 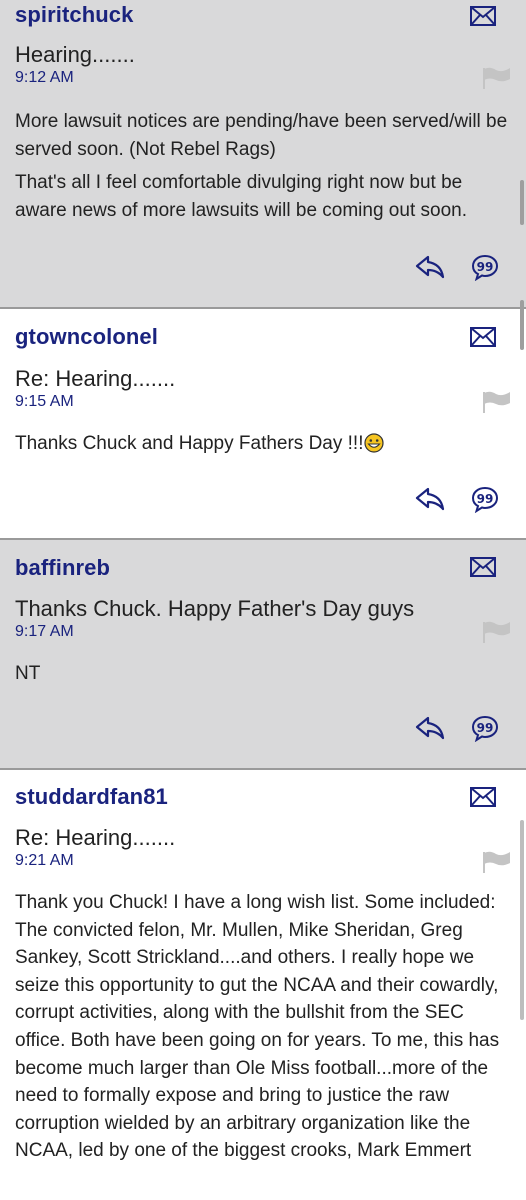 I want to click on post-timestamp: 9:12 AM, so click(x=44, y=77).